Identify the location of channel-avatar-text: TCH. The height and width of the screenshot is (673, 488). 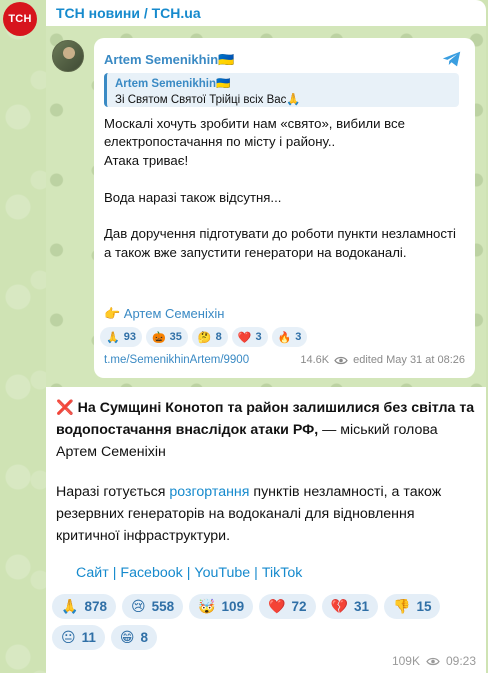
(20, 19).